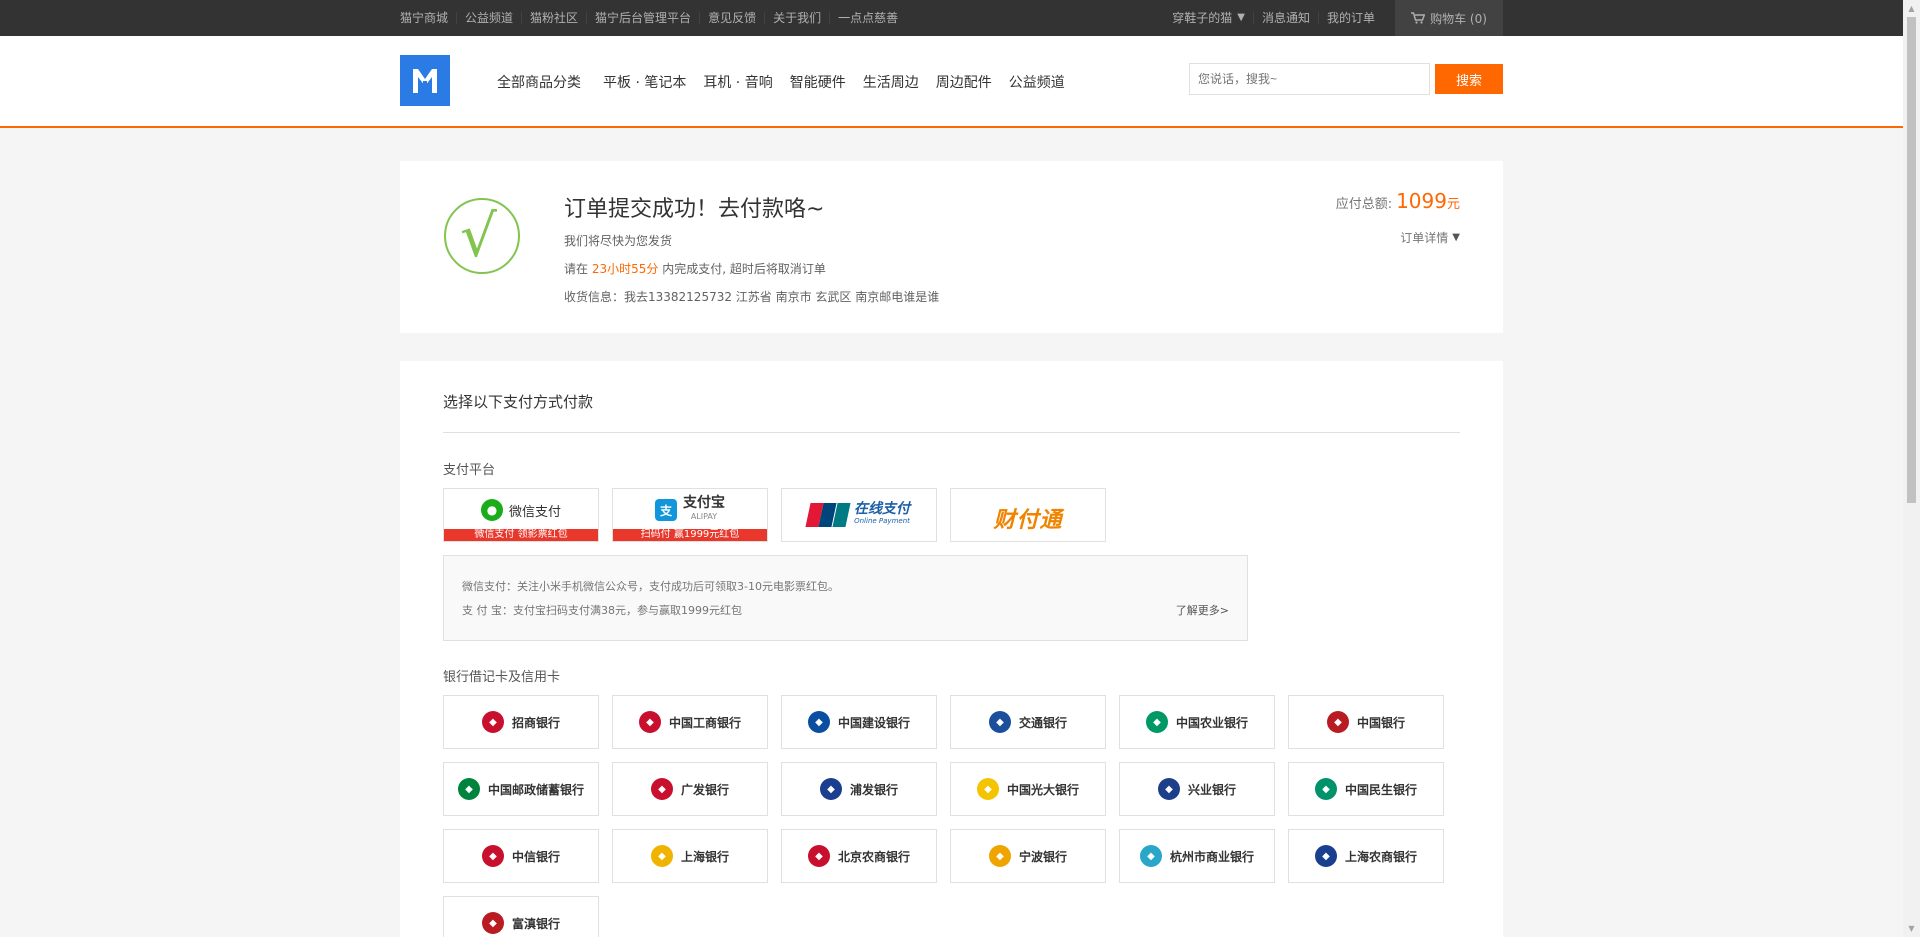 This screenshot has width=1920, height=937. Describe the element at coordinates (491, 510) in the screenshot. I see `wechat-icon: ●` at that location.